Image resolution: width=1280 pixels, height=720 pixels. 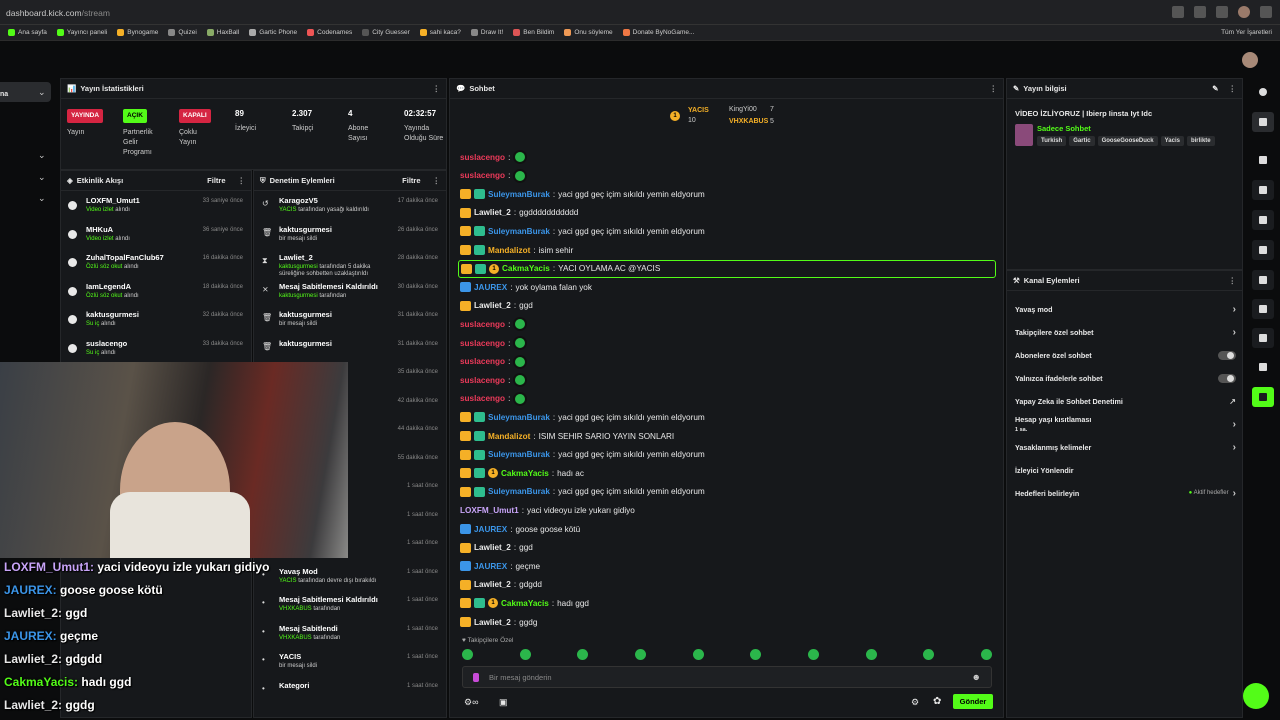 I want to click on bookmark-item: City Guesser, so click(x=386, y=32).